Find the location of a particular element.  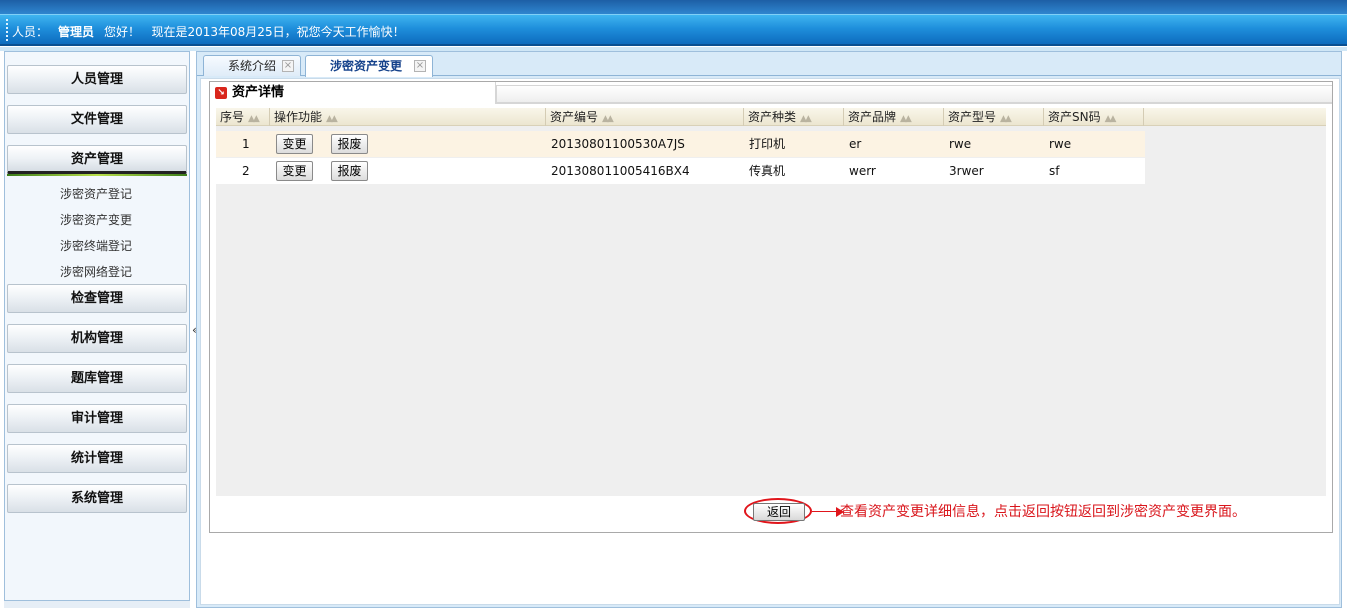

tab-label: 系统介绍 is located at coordinates (252, 66).